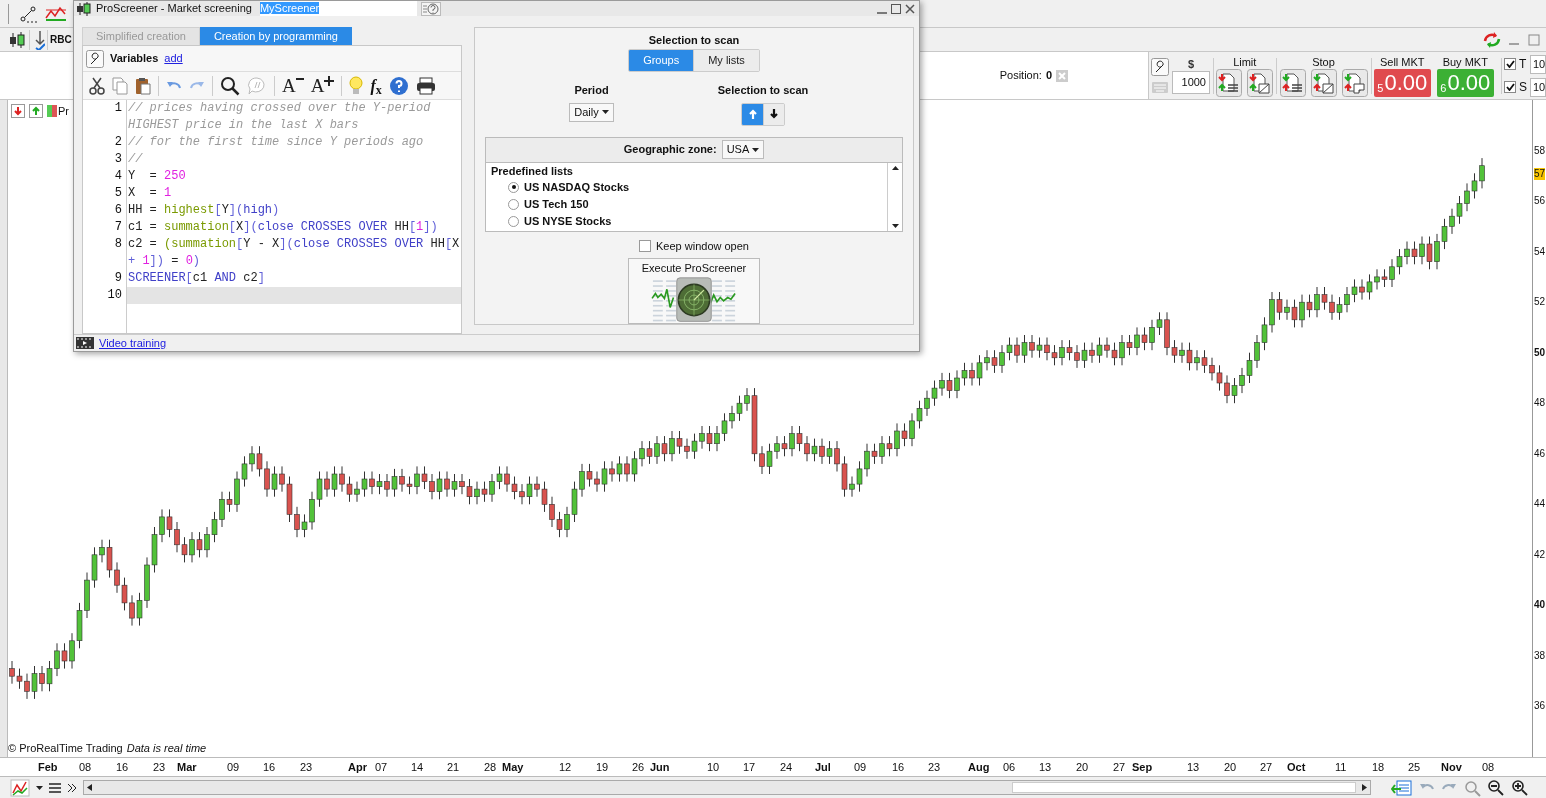  I want to click on segment-button: Groups, so click(661, 60).